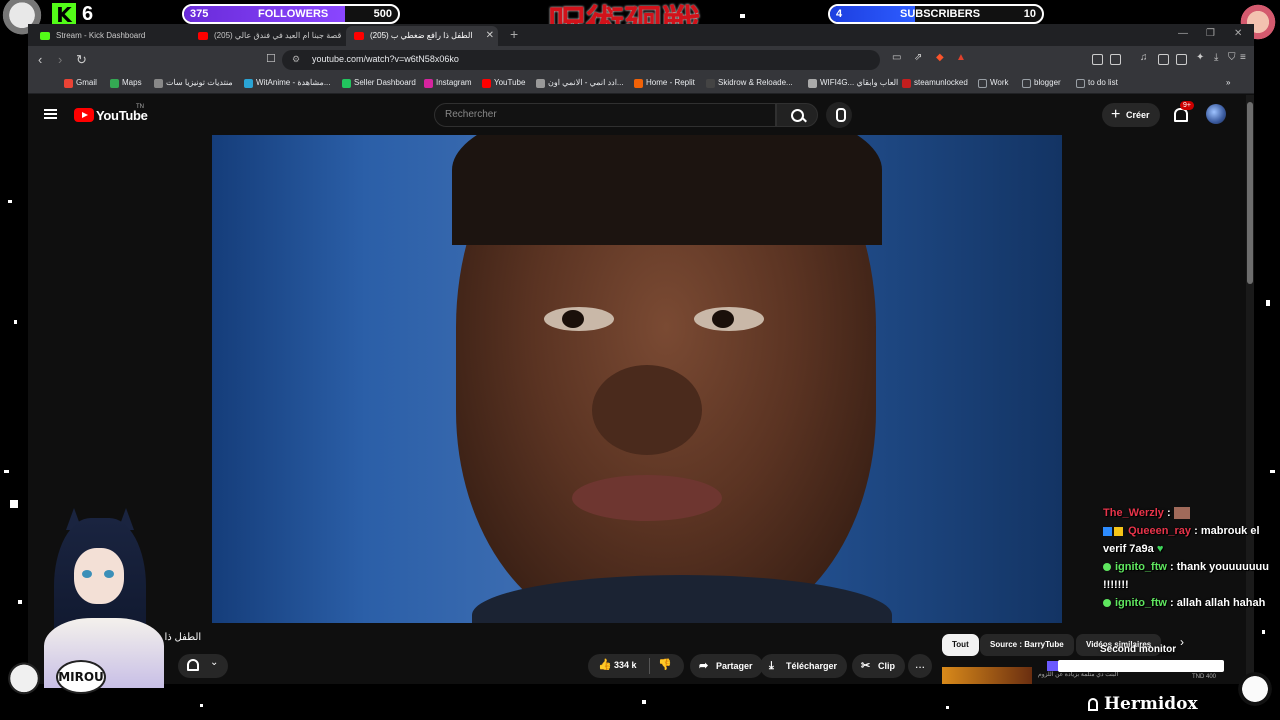 The image size is (1280, 720). I want to click on tab-youtube-active: (205) الطفل ذا رافع ضغطي ب ✕, so click(422, 36).